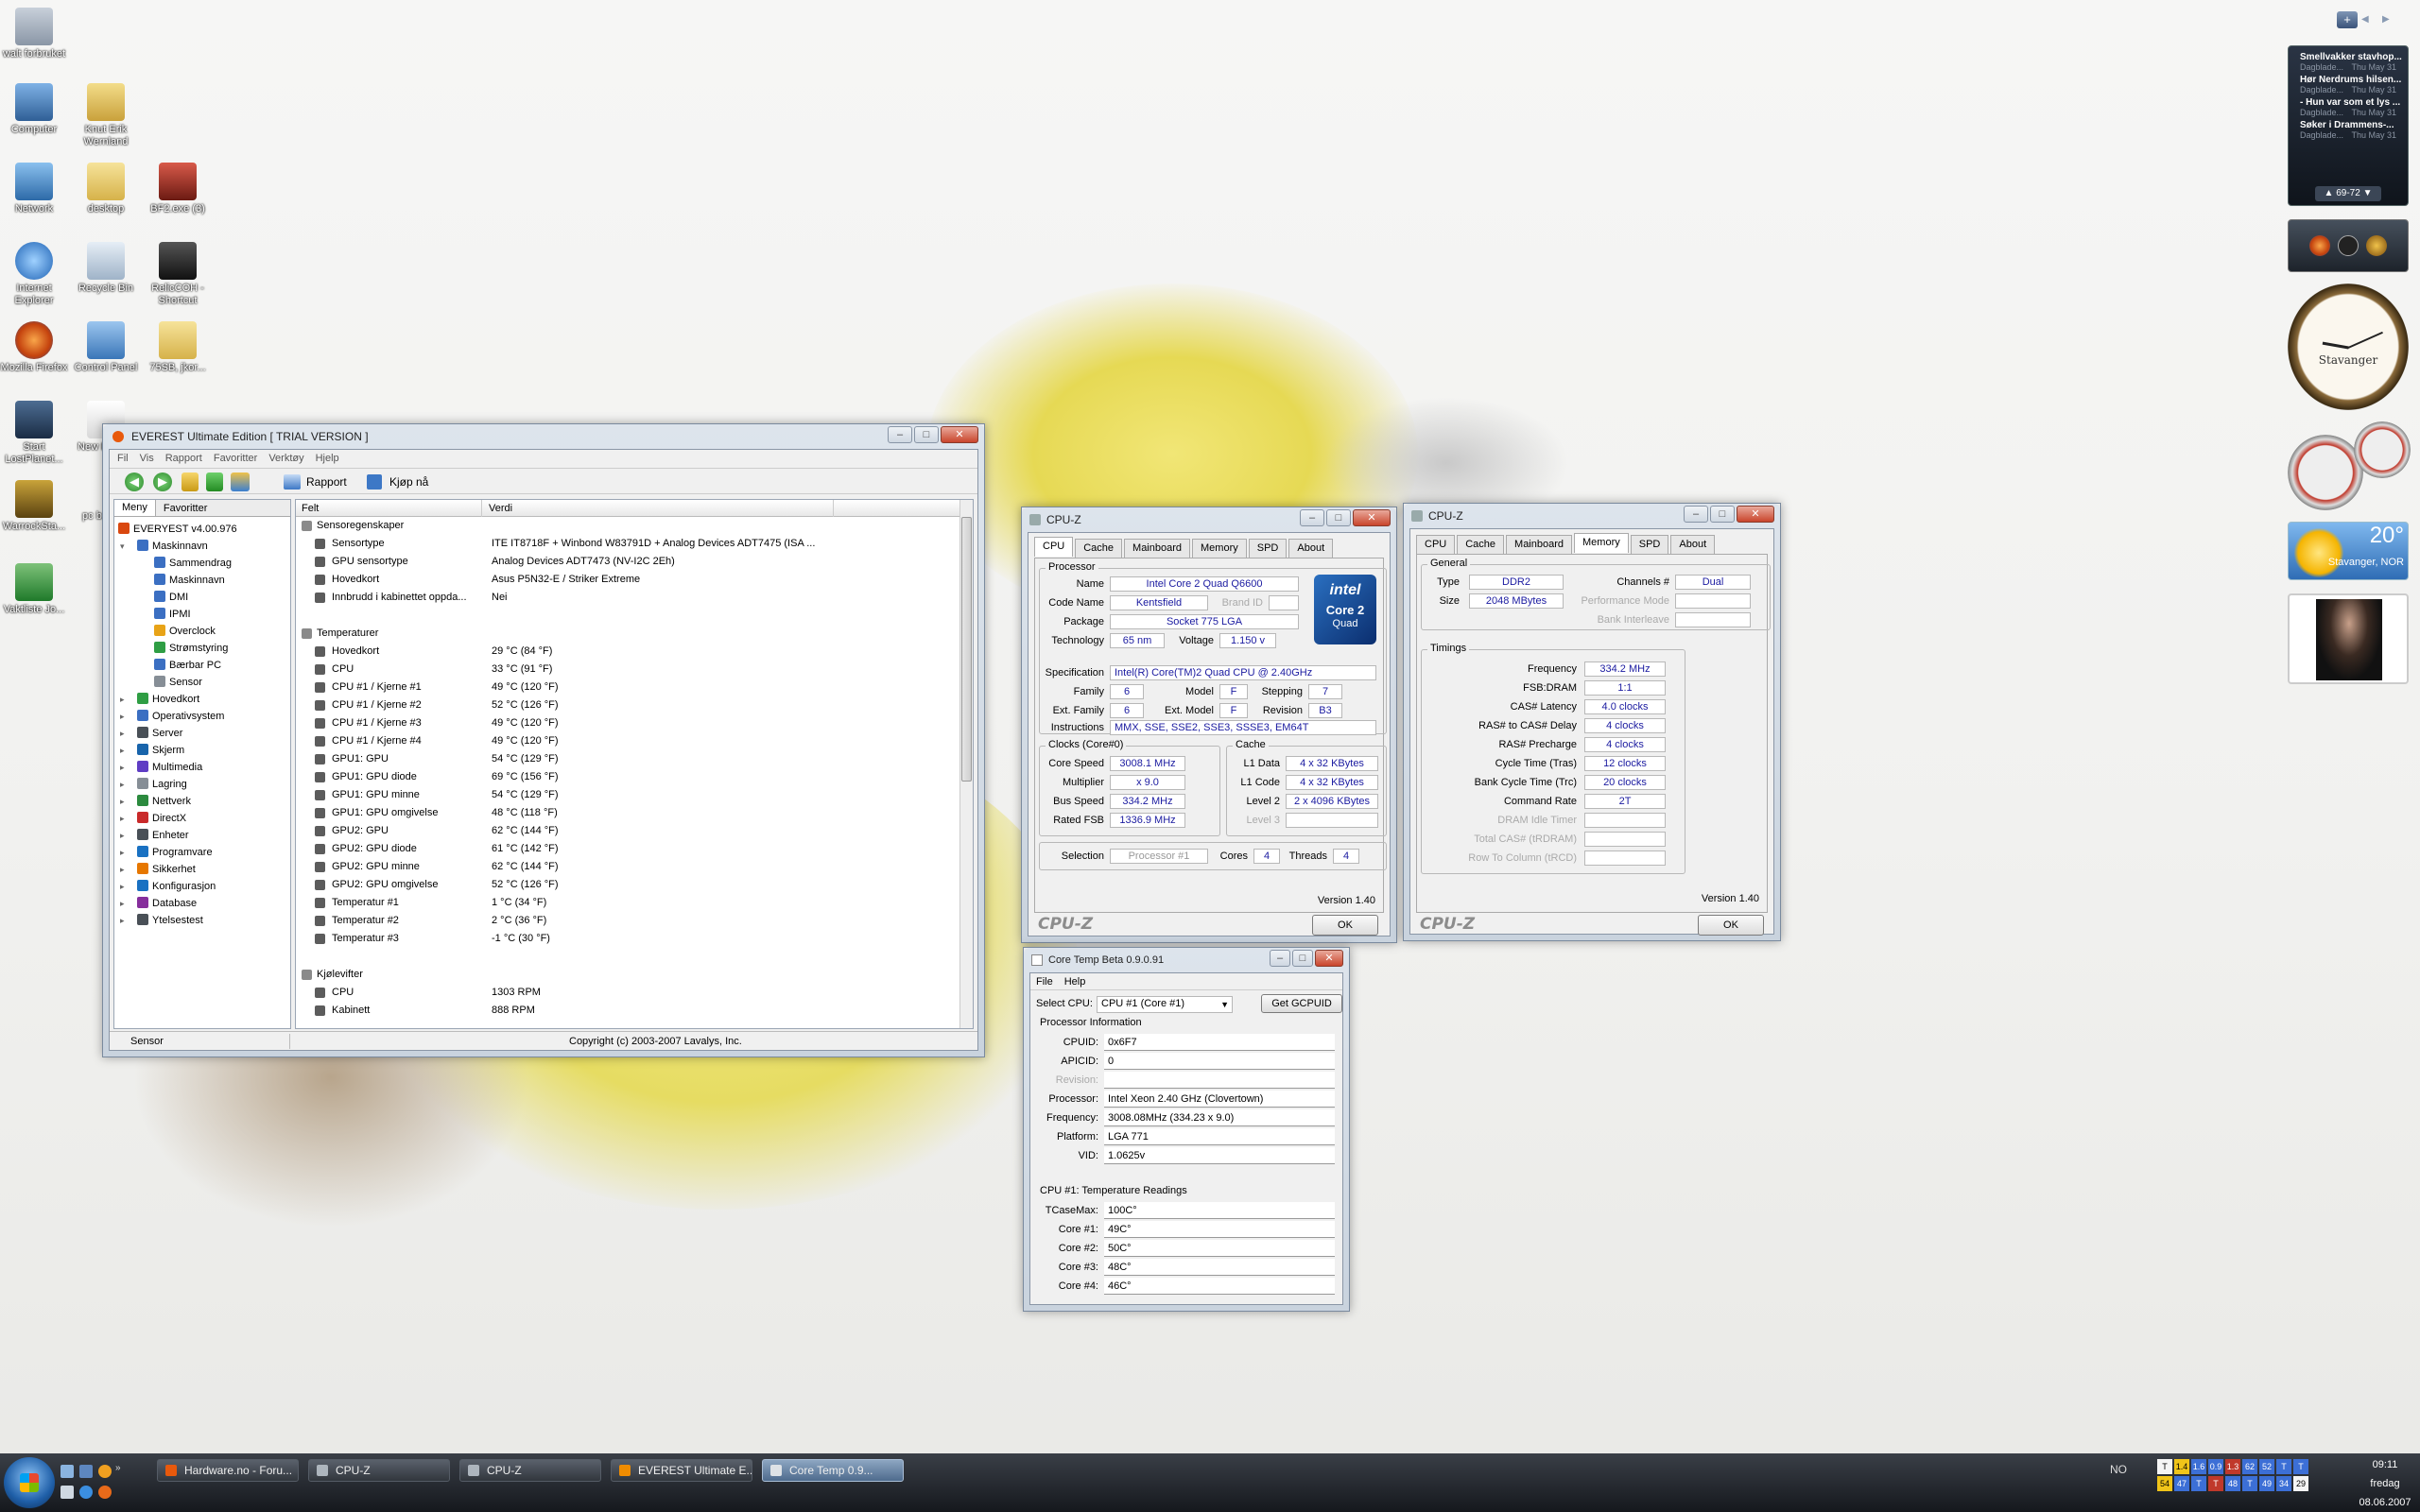  What do you see at coordinates (202, 869) in the screenshot?
I see `tree-item: ▸ Sikkerhet` at bounding box center [202, 869].